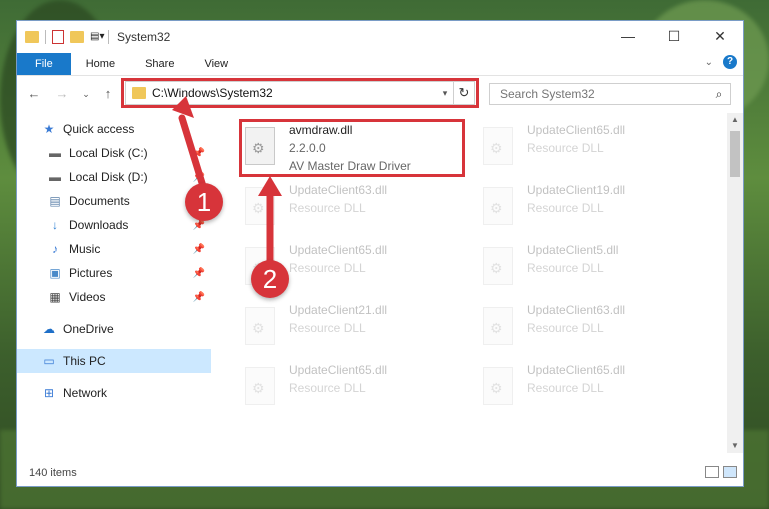  I want to click on recent-locations-button: ⌄, so click(86, 94).